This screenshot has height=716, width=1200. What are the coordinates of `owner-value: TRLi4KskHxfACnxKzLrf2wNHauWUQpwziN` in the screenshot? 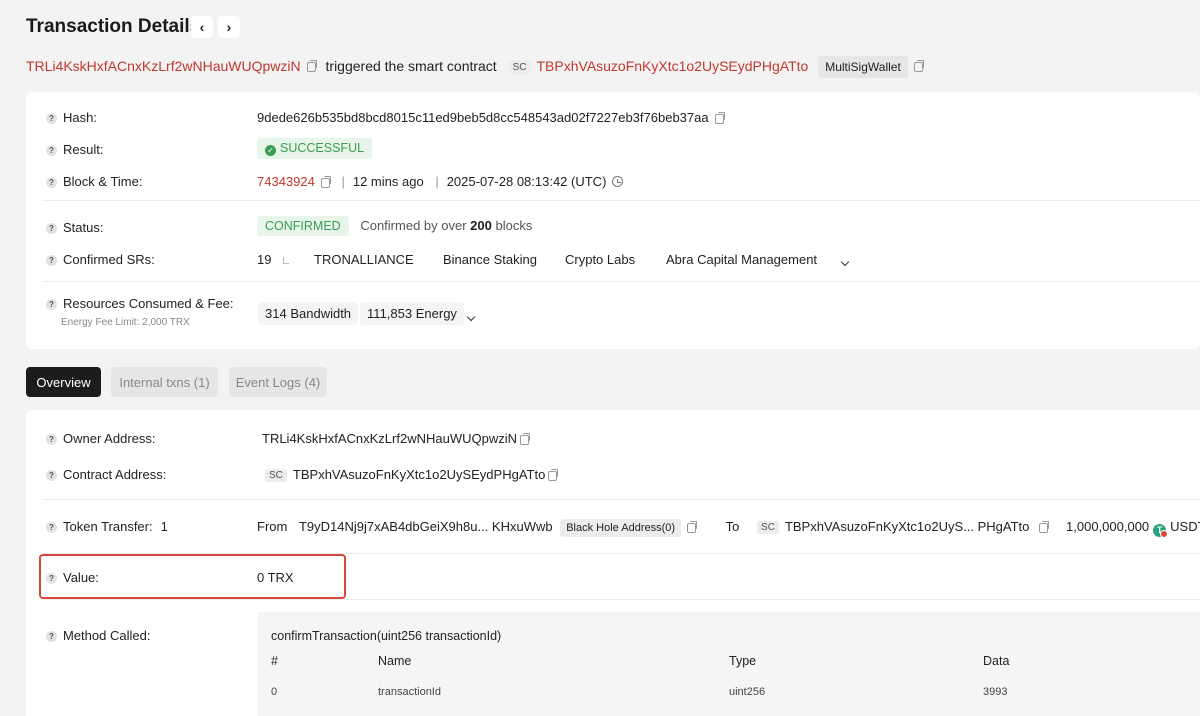 It's located at (396, 438).